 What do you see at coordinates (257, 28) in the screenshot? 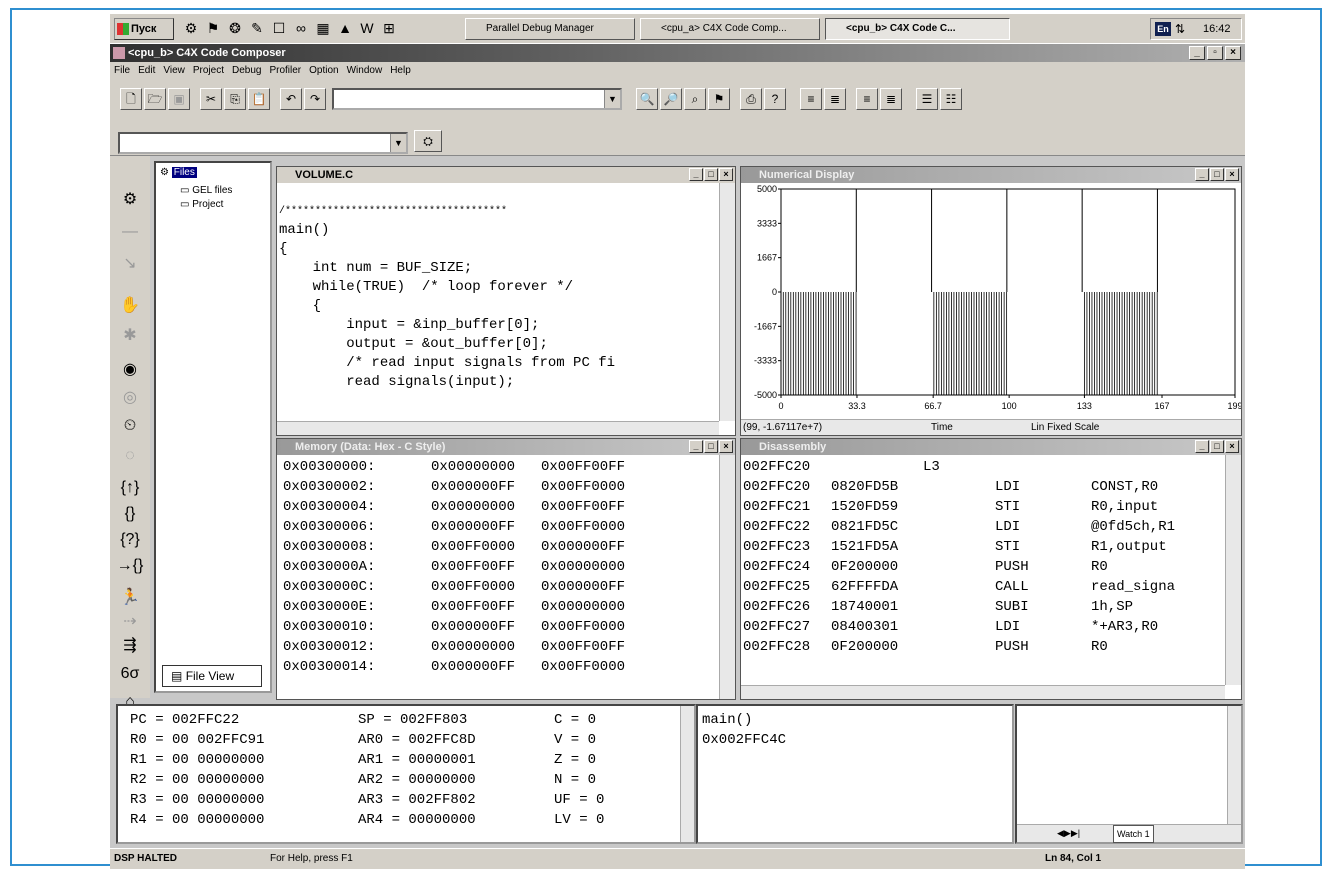
I see `app-icon: ✎` at bounding box center [257, 28].